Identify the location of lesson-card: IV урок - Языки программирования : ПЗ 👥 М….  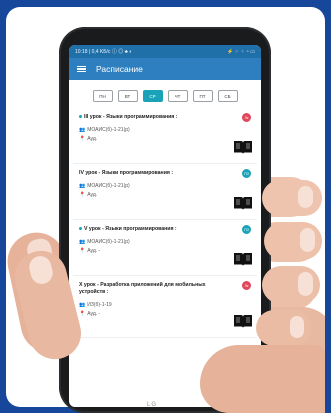
(165, 192).